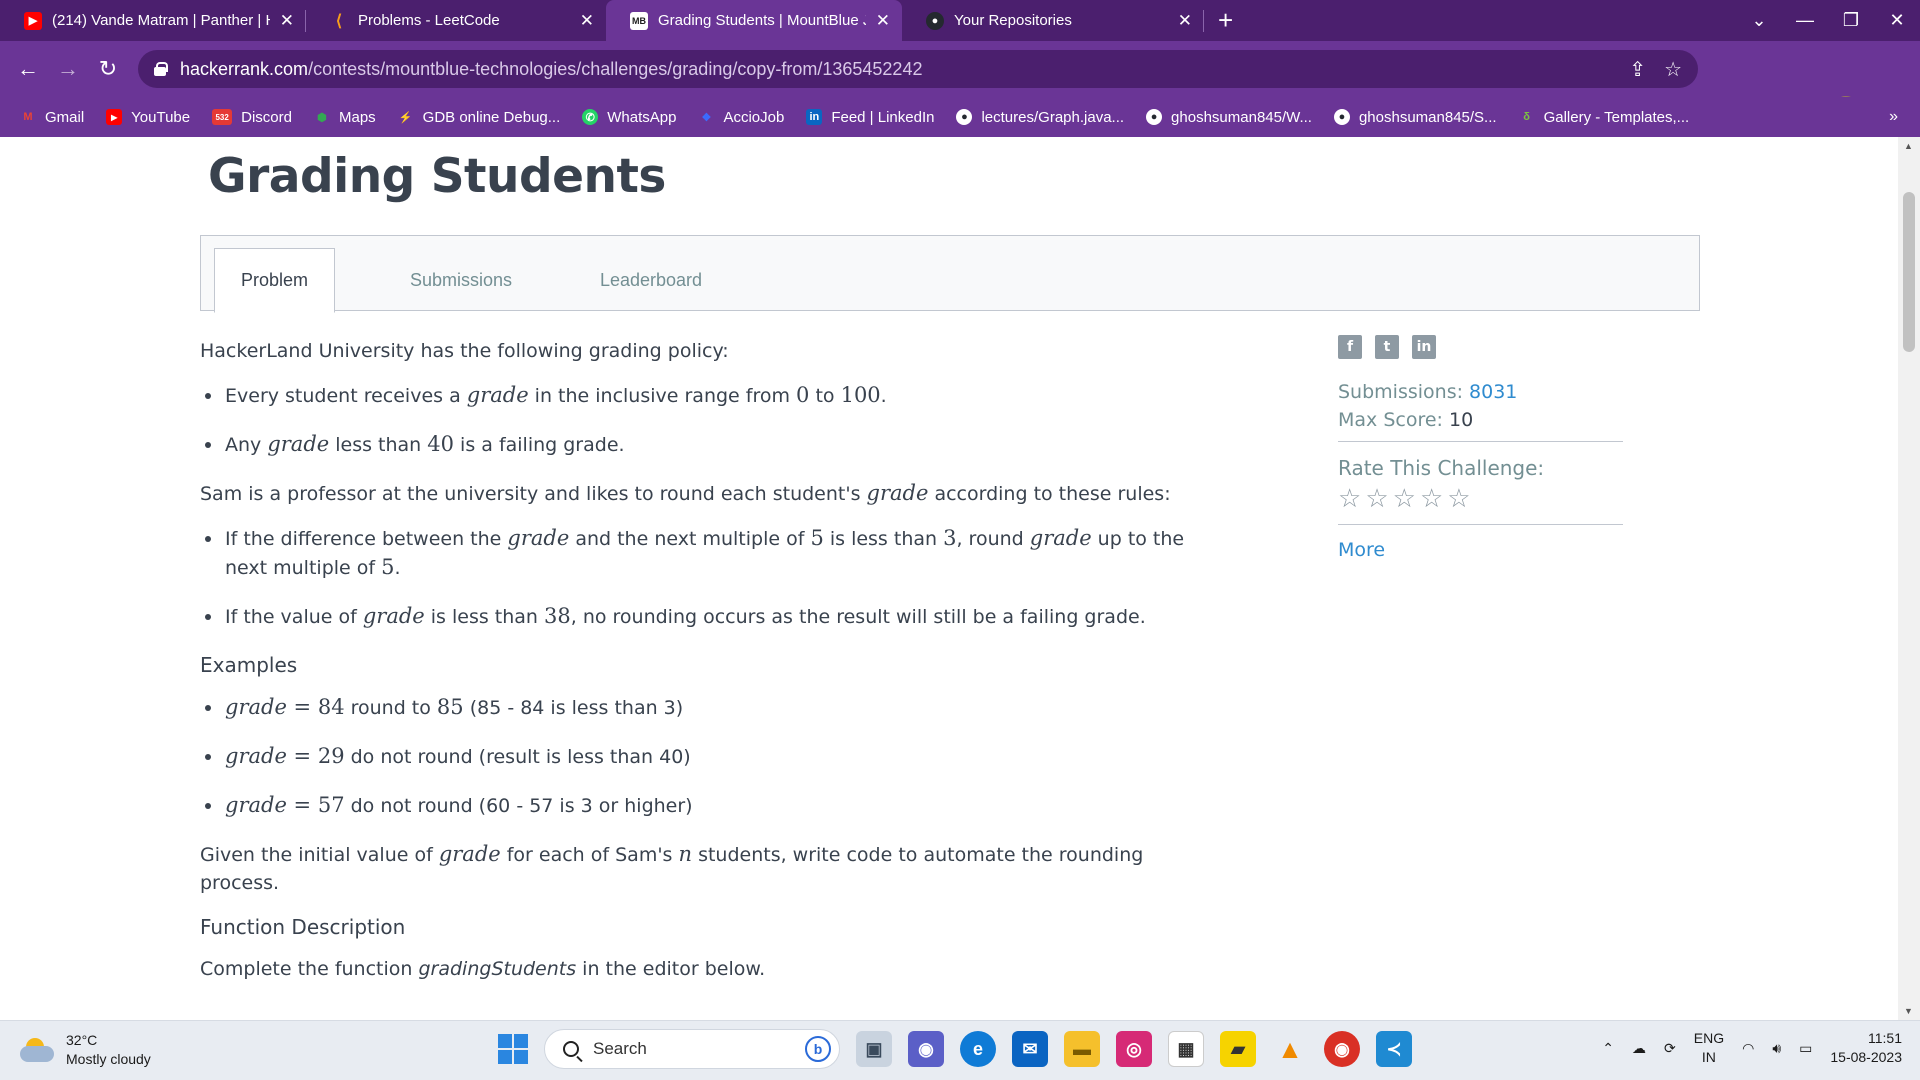  Describe the element at coordinates (762, 20) in the screenshot. I see `tab-title: Grading Students | MountBlue Jo` at that location.